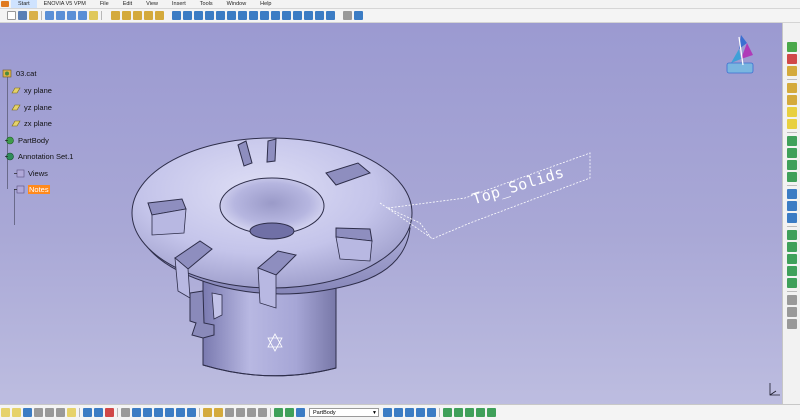  Describe the element at coordinates (297, 15) in the screenshot. I see `lighting-icon` at that location.